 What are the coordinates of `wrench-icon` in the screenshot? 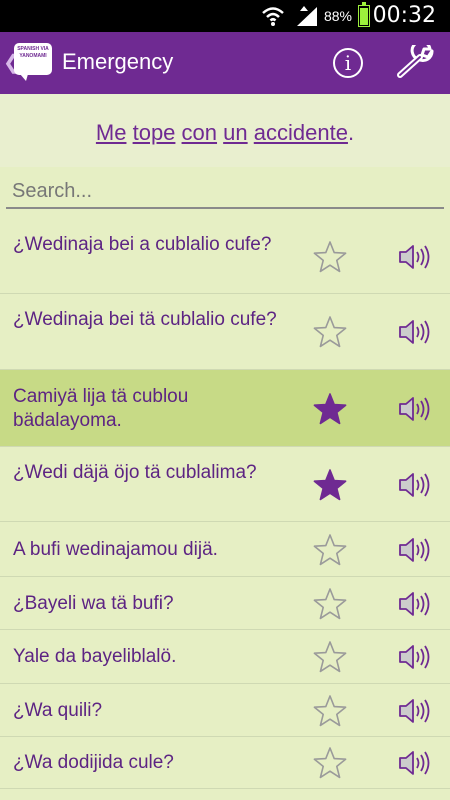 It's located at (416, 62).